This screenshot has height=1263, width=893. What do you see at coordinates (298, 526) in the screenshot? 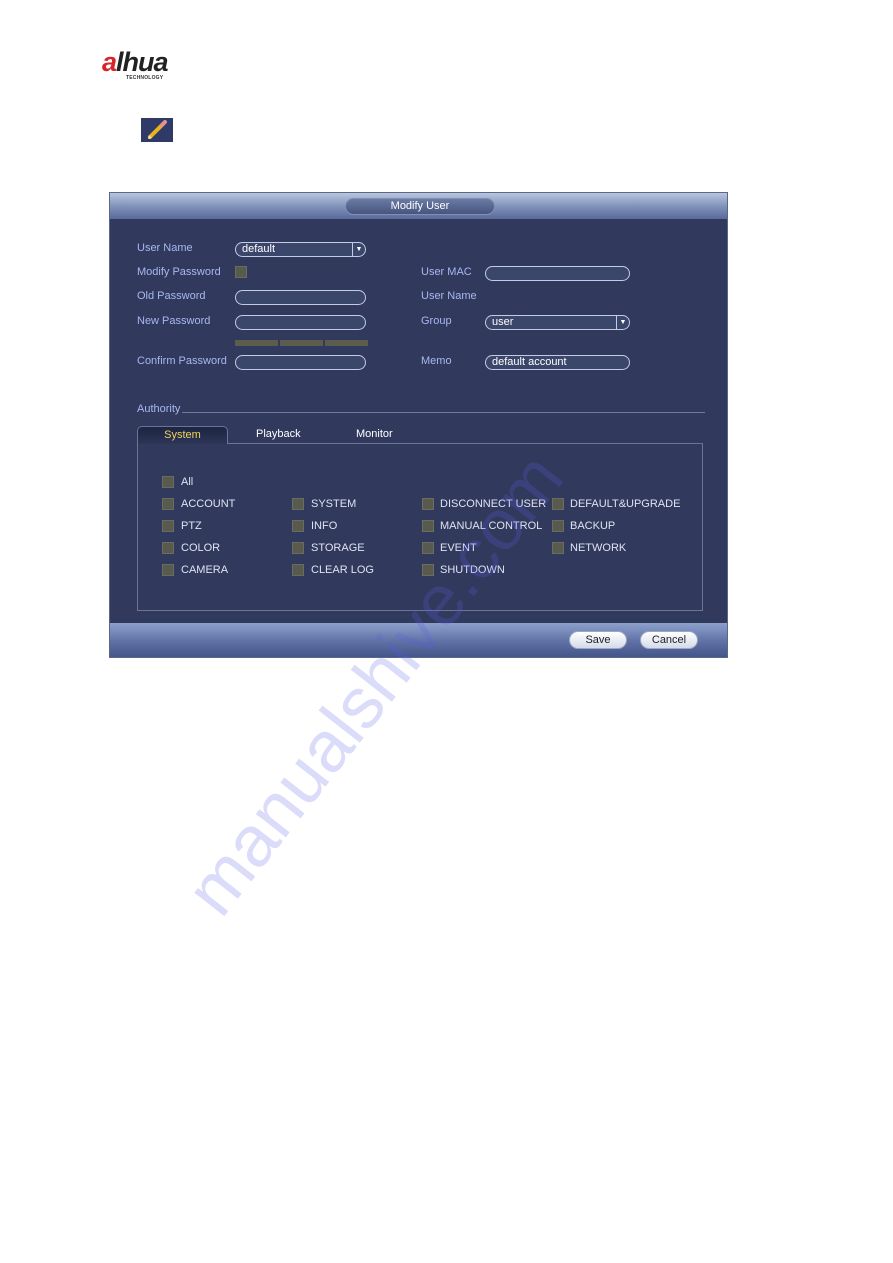
I see `perm-checkbox-info` at bounding box center [298, 526].